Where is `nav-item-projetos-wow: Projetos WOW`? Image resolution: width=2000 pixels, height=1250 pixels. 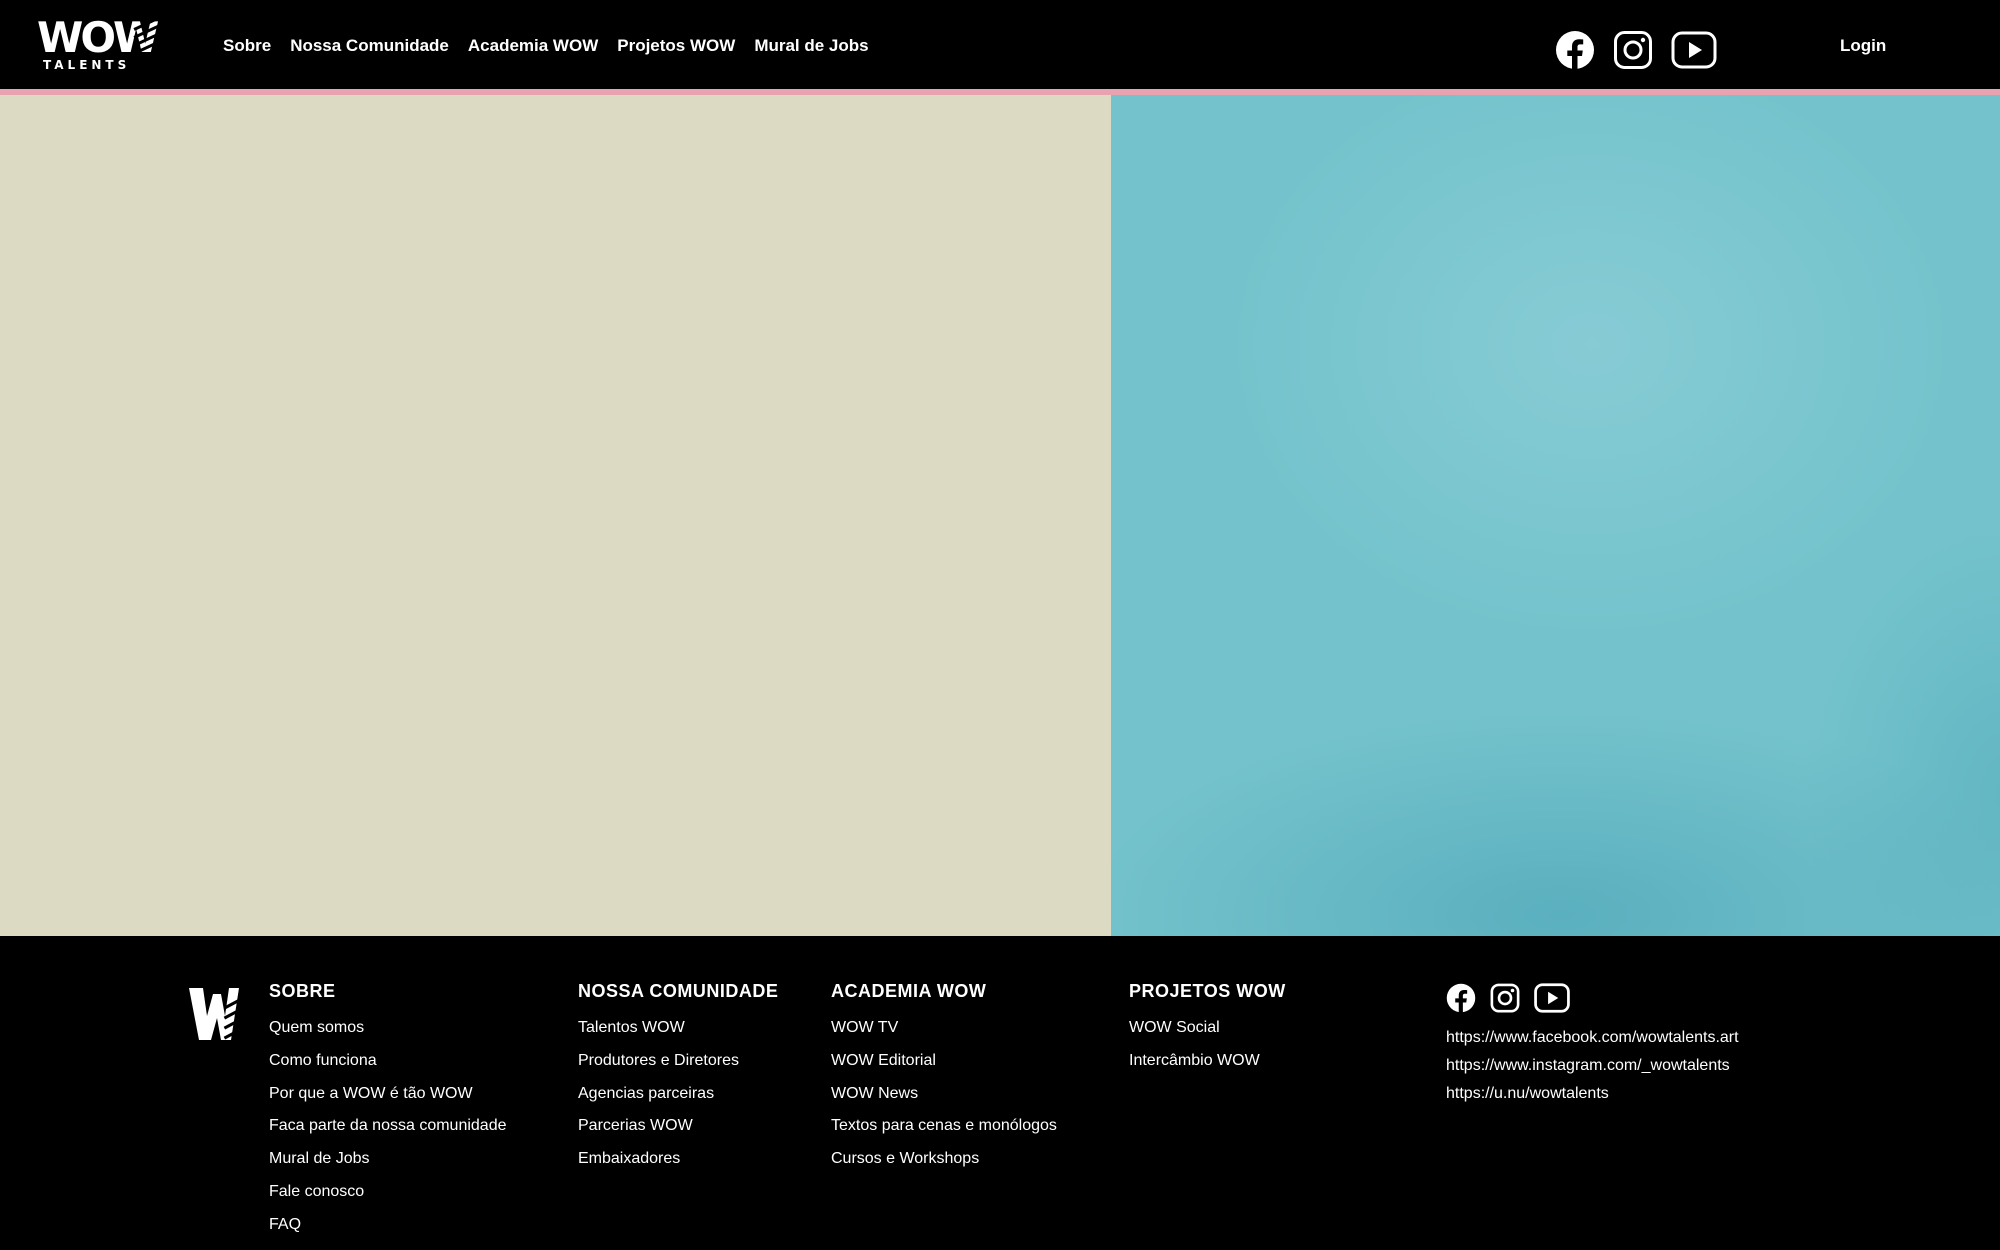
nav-item-projetos-wow: Projetos WOW is located at coordinates (676, 46).